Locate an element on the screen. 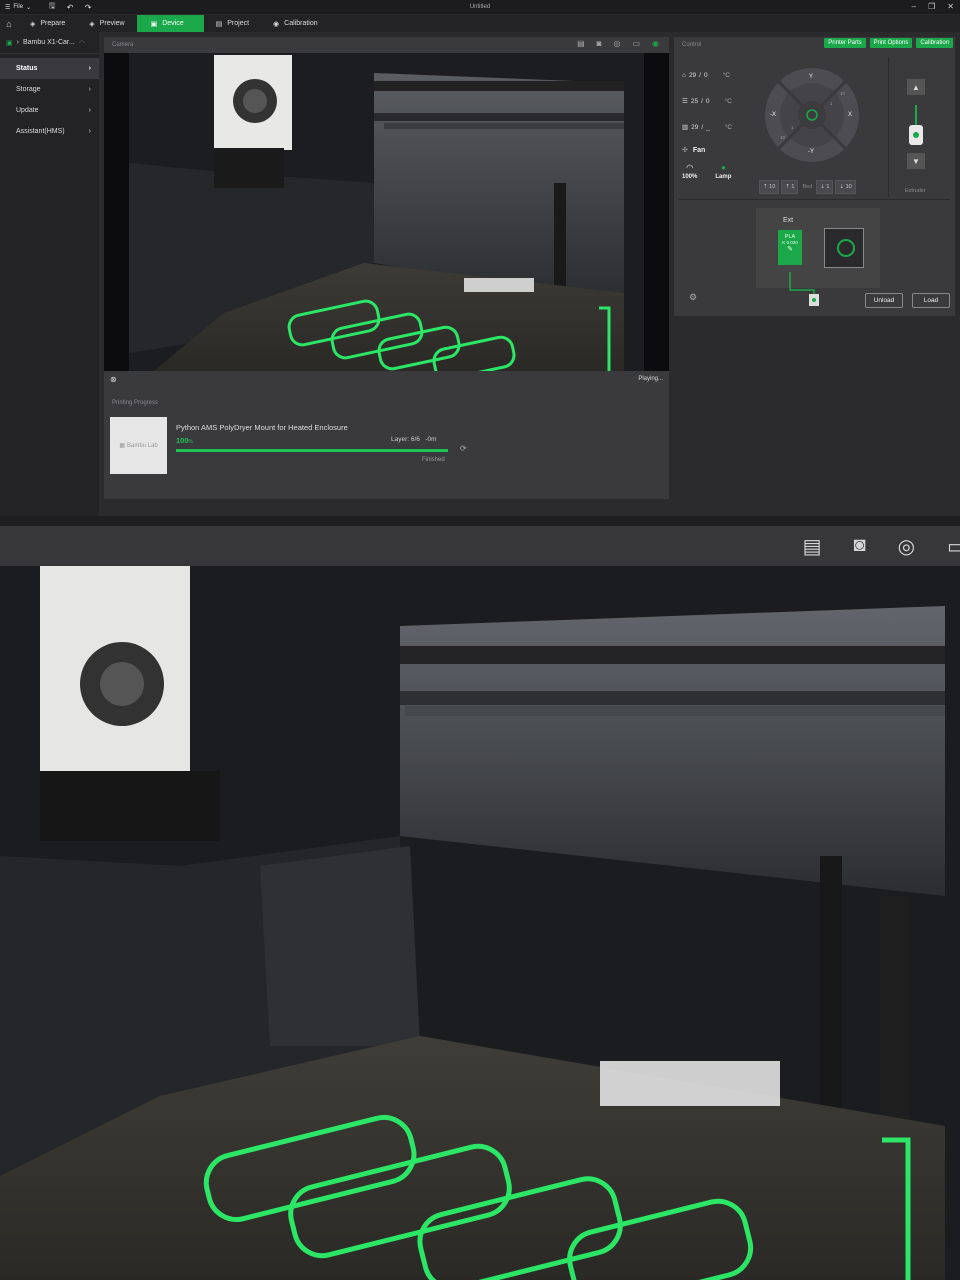 The height and width of the screenshot is (1280, 960). progress-title: Printing Progress is located at coordinates (135, 402).